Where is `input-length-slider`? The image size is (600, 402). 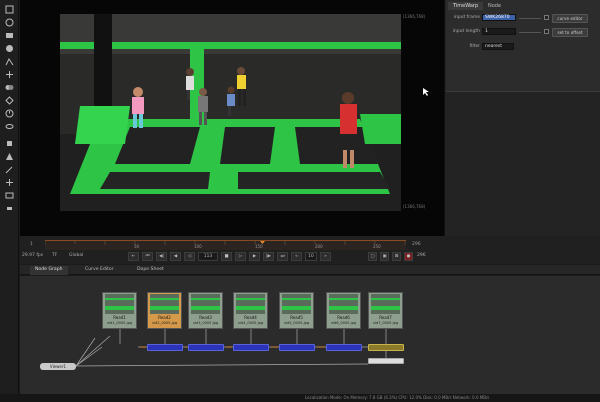 input-length-slider is located at coordinates (530, 32).